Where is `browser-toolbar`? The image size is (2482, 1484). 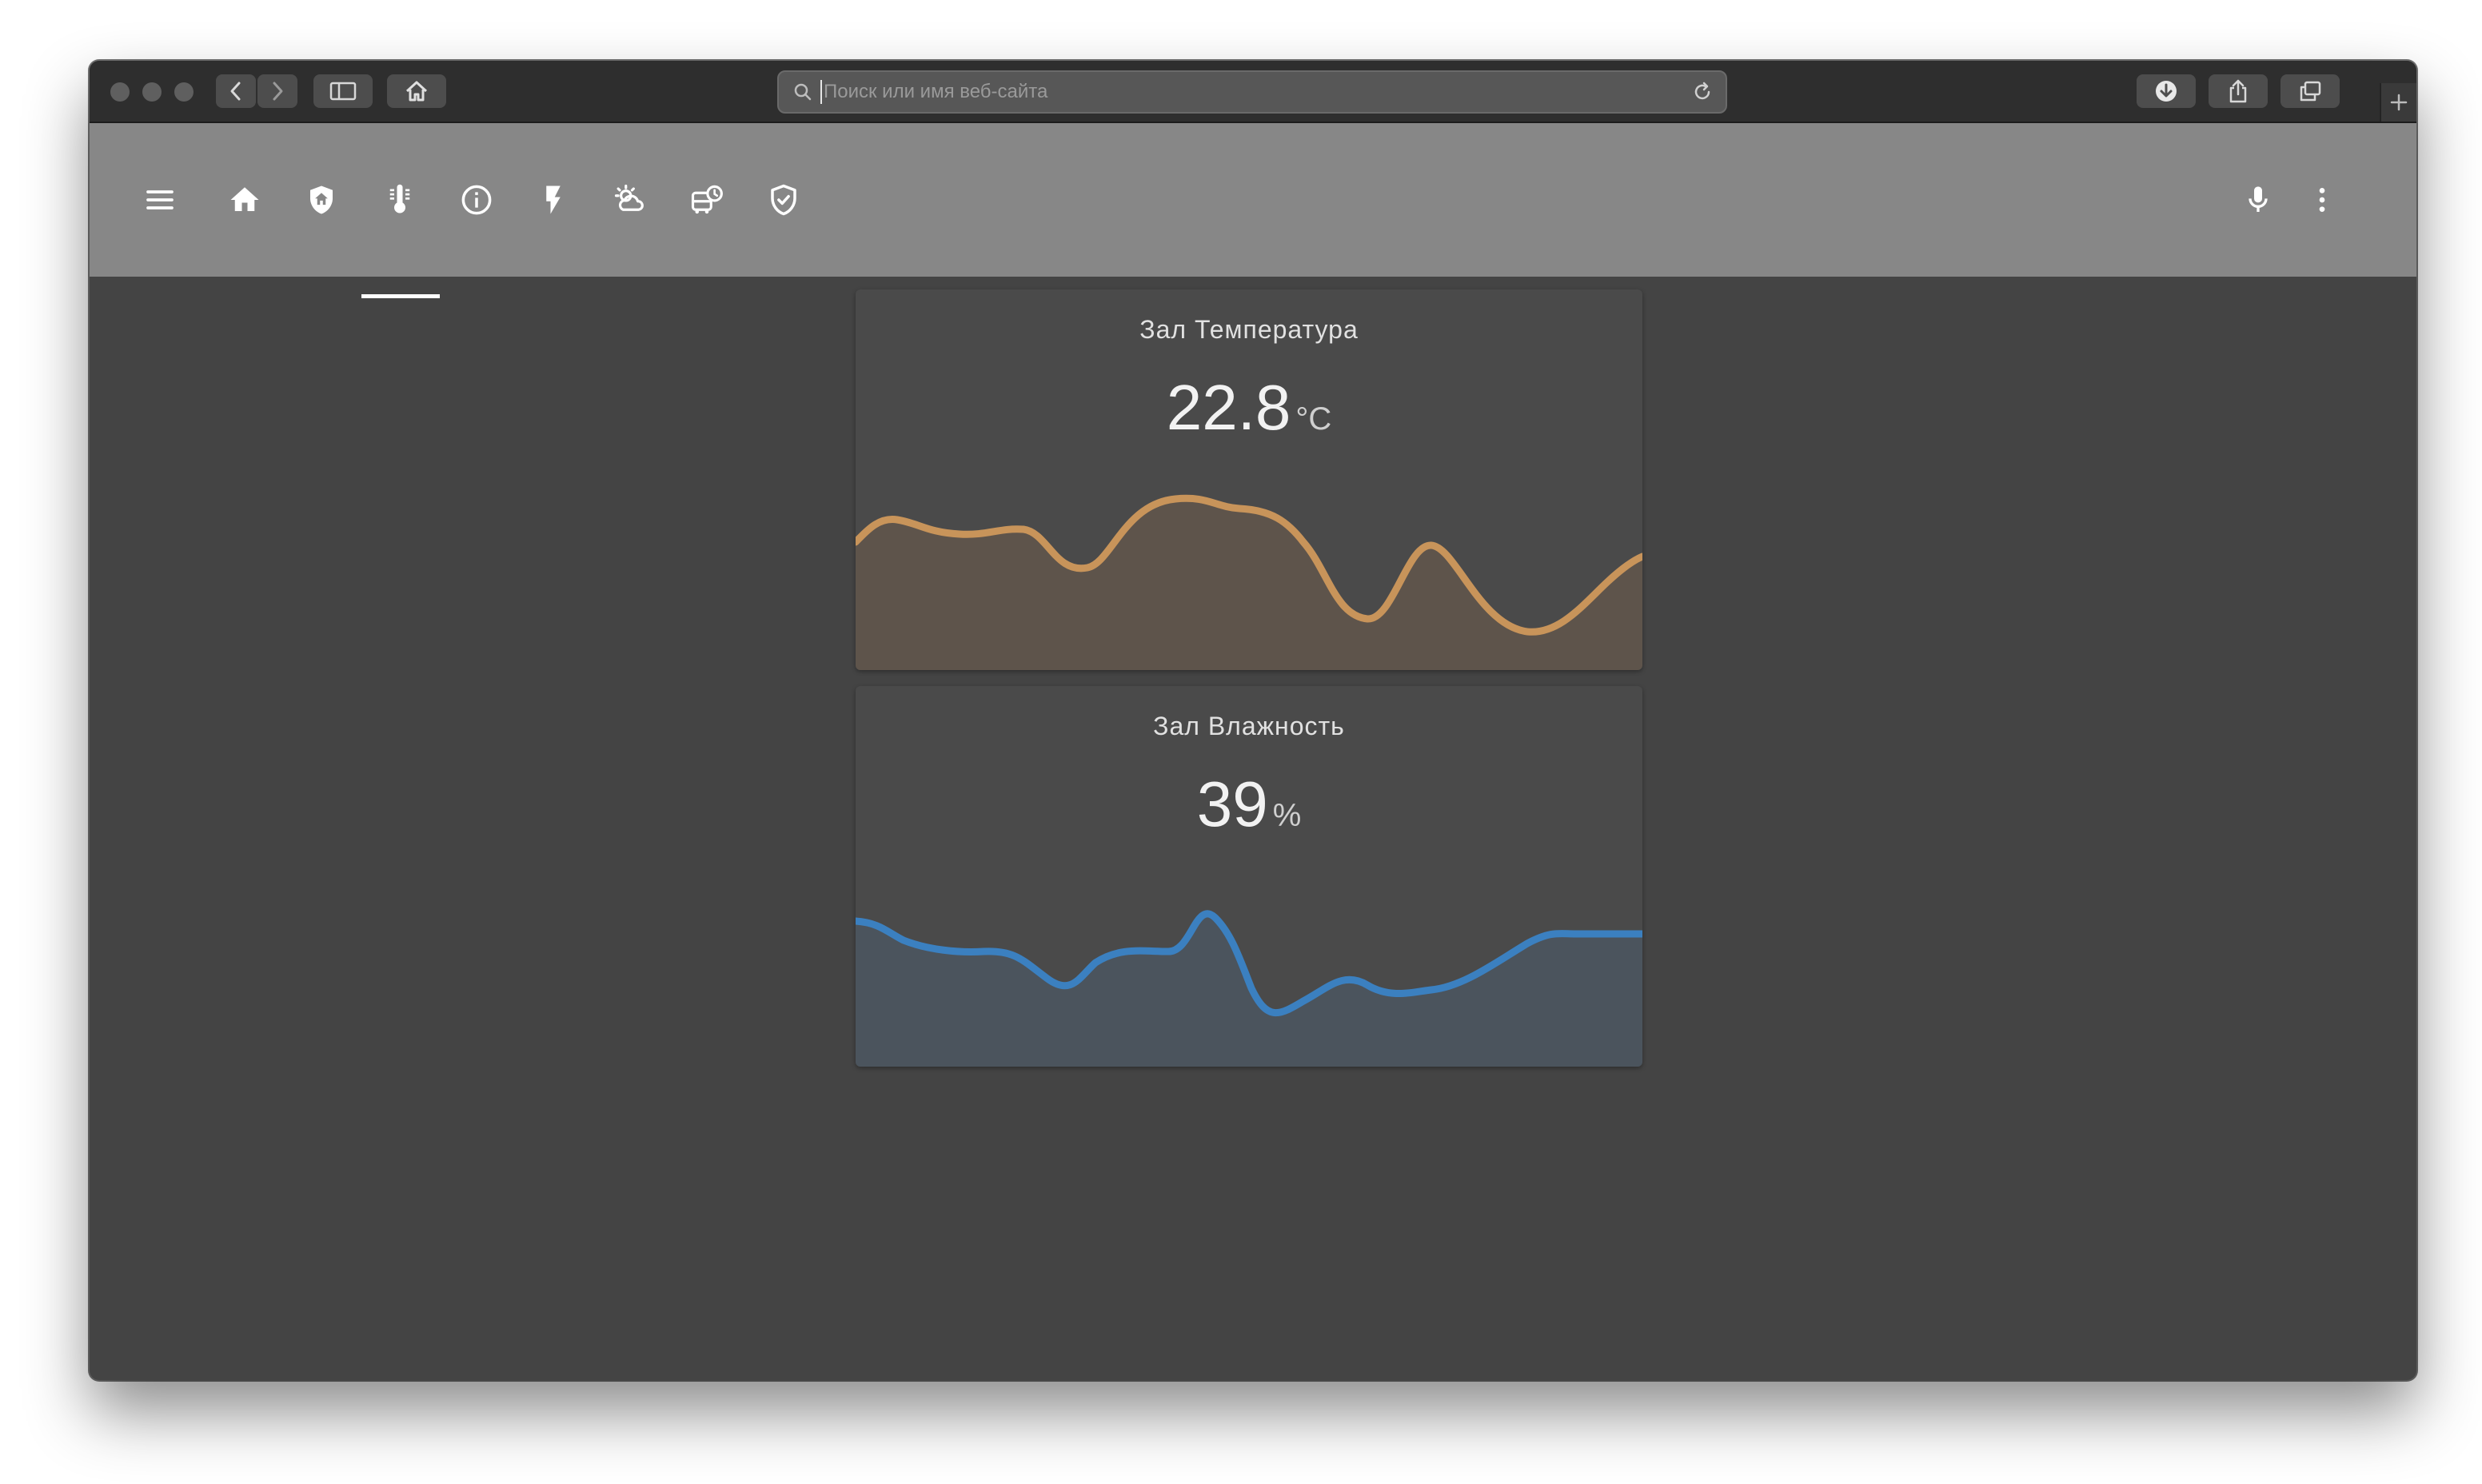
browser-toolbar is located at coordinates (1253, 92).